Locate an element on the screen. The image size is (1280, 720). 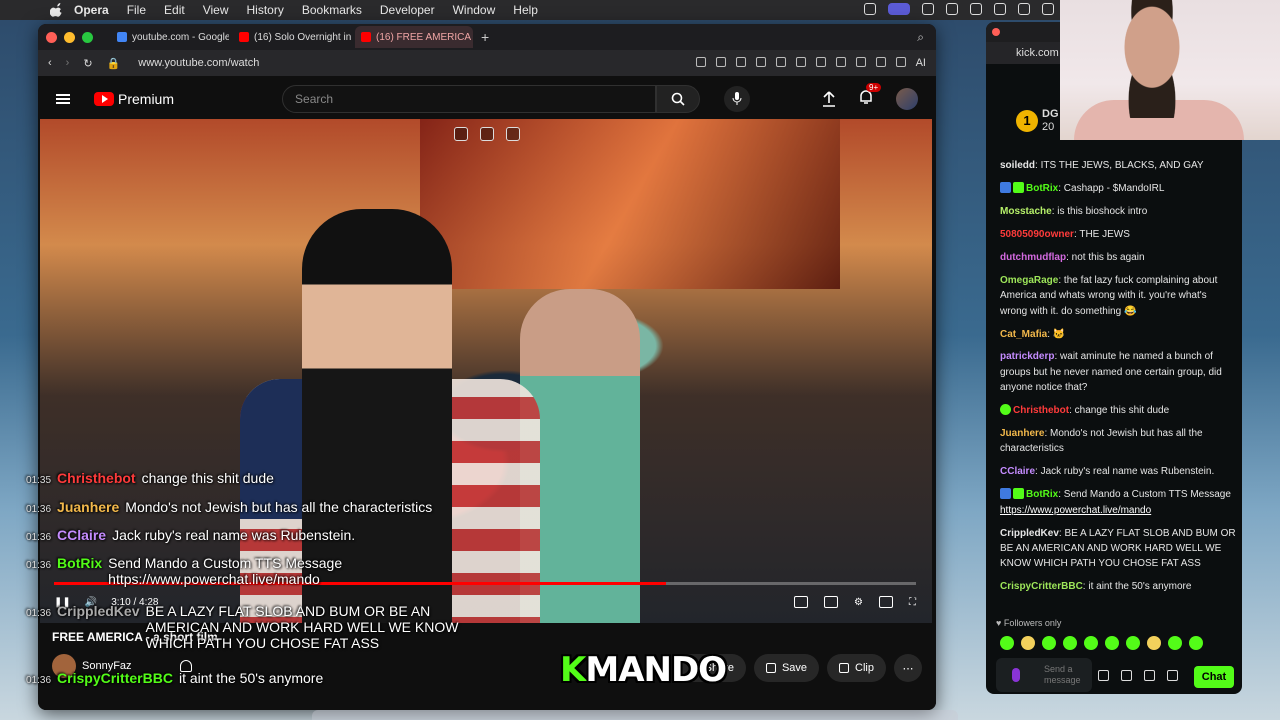
reload-icon: ↻ is located at coordinates (87, 63).